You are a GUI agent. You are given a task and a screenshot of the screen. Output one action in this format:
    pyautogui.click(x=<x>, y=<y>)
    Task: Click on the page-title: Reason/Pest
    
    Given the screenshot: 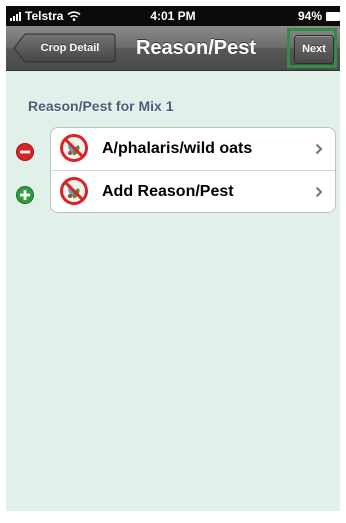 What is the action you would take?
    pyautogui.click(x=196, y=48)
    